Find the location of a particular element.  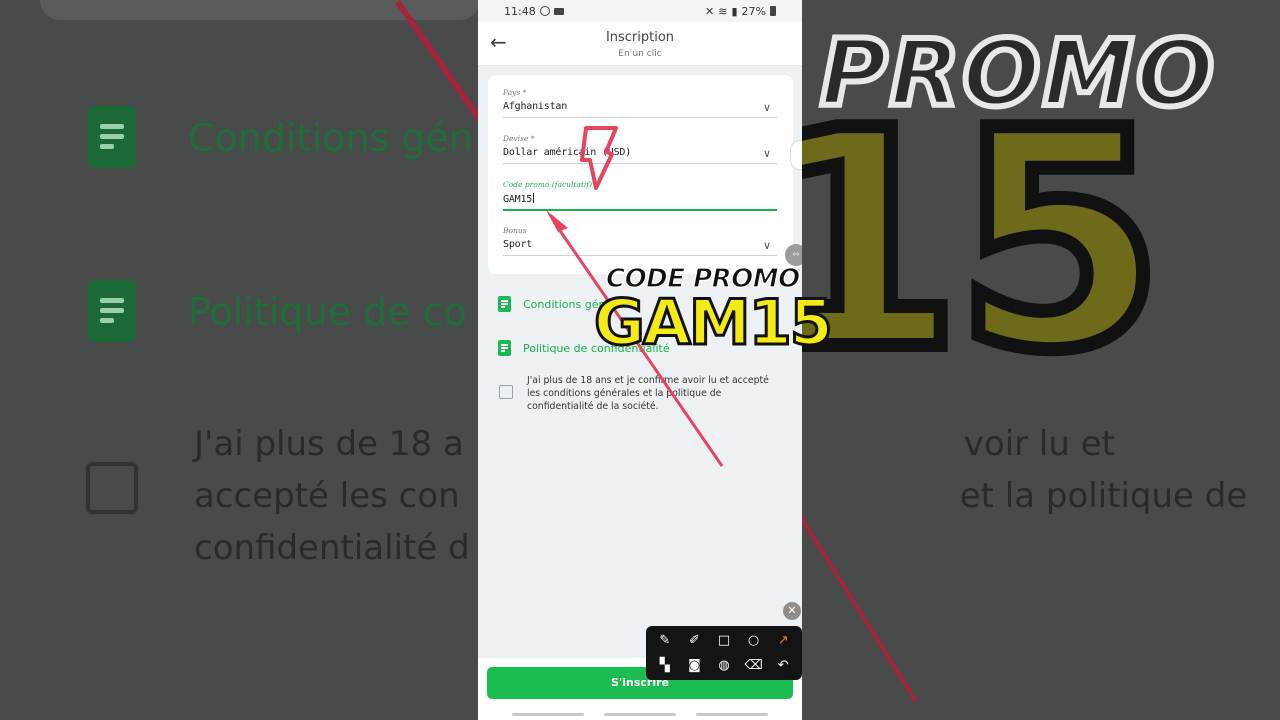

side-handle is located at coordinates (796, 155).